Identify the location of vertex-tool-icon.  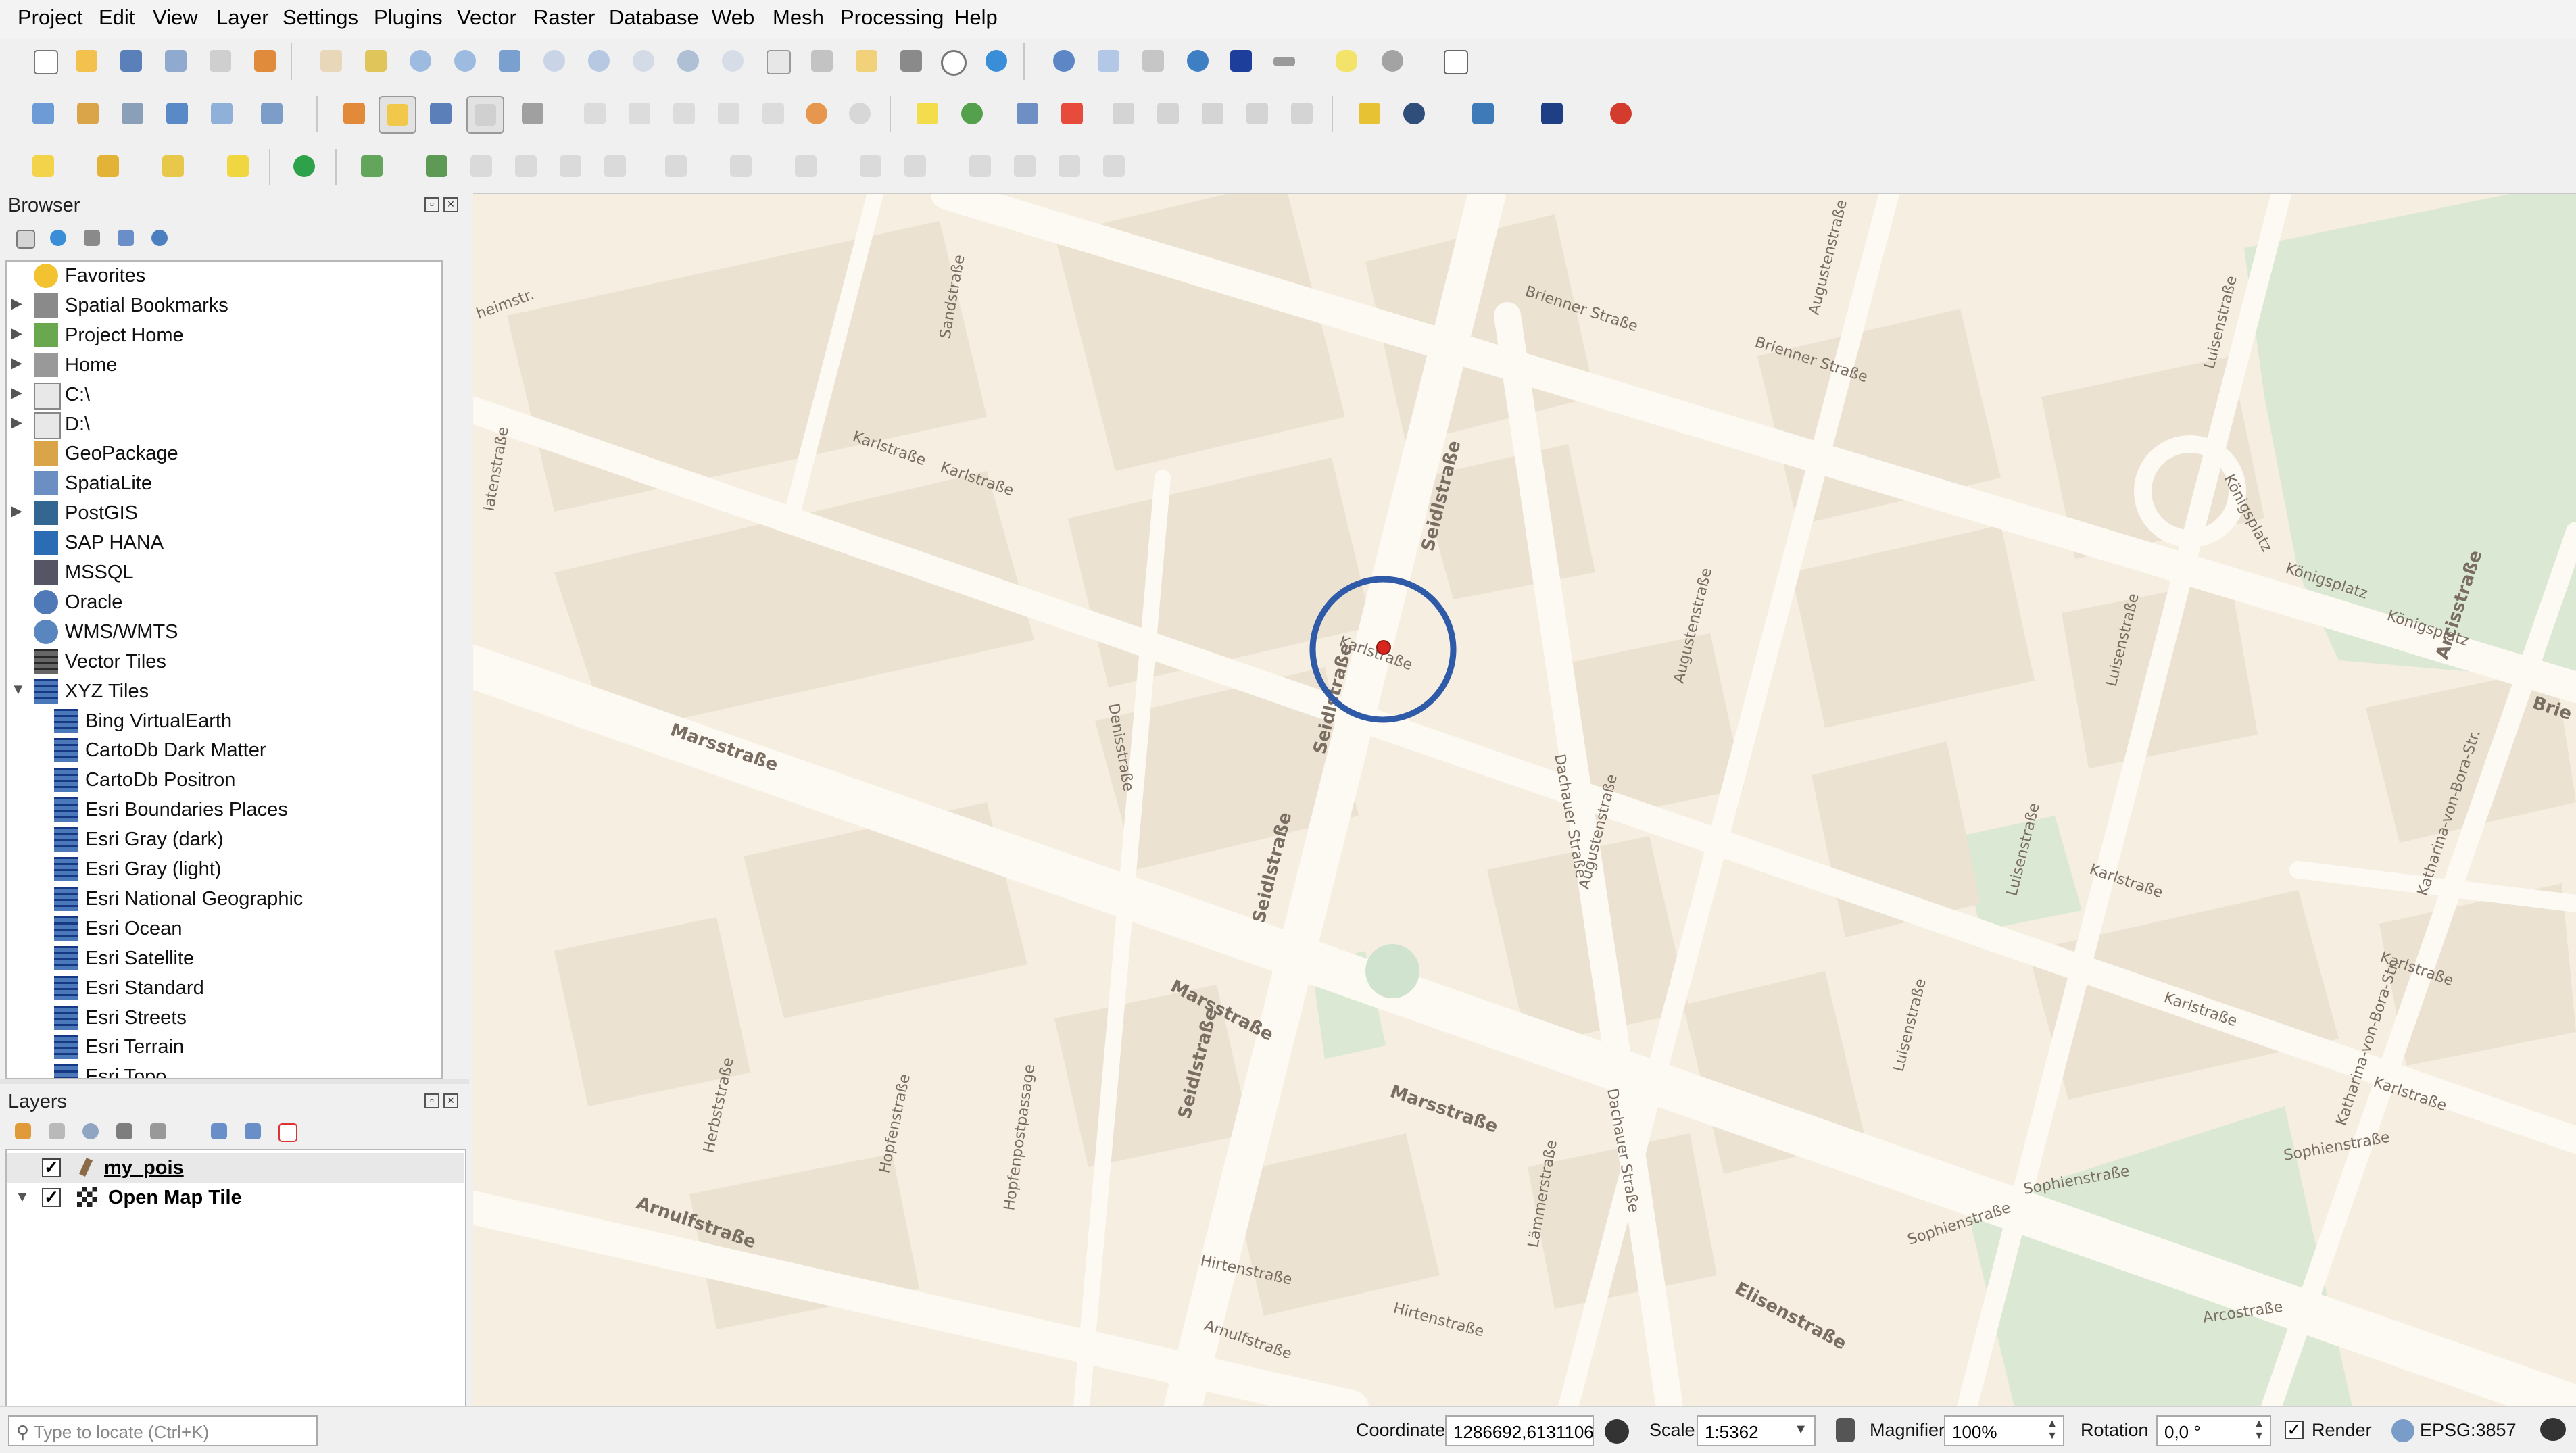
(532, 113).